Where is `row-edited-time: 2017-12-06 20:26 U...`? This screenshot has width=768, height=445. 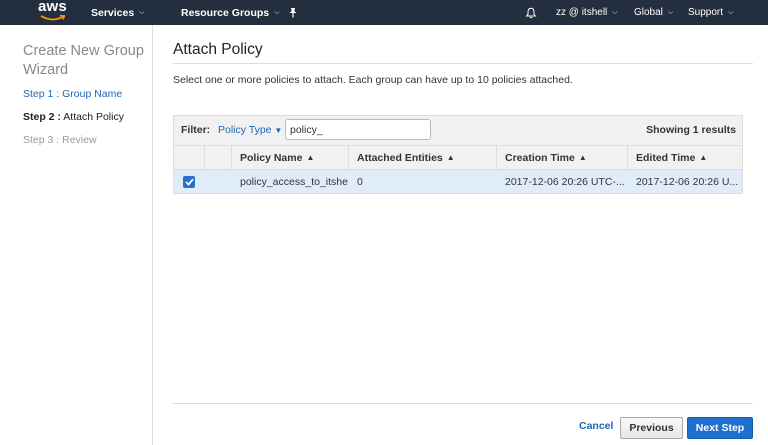
row-edited-time: 2017-12-06 20:26 U... is located at coordinates (687, 181).